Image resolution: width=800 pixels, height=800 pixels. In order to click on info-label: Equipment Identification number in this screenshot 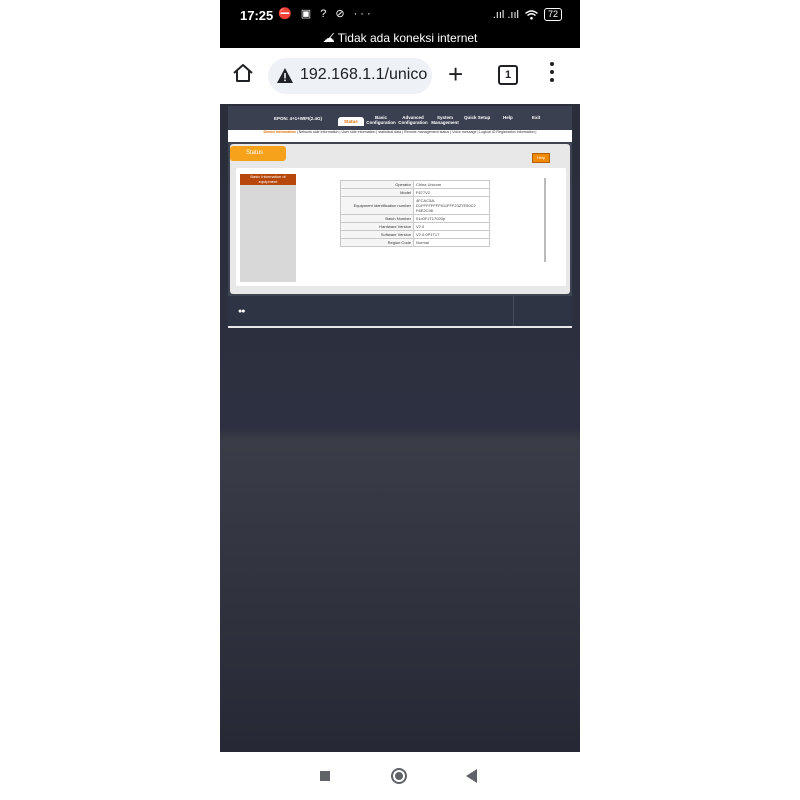, I will do `click(377, 205)`.